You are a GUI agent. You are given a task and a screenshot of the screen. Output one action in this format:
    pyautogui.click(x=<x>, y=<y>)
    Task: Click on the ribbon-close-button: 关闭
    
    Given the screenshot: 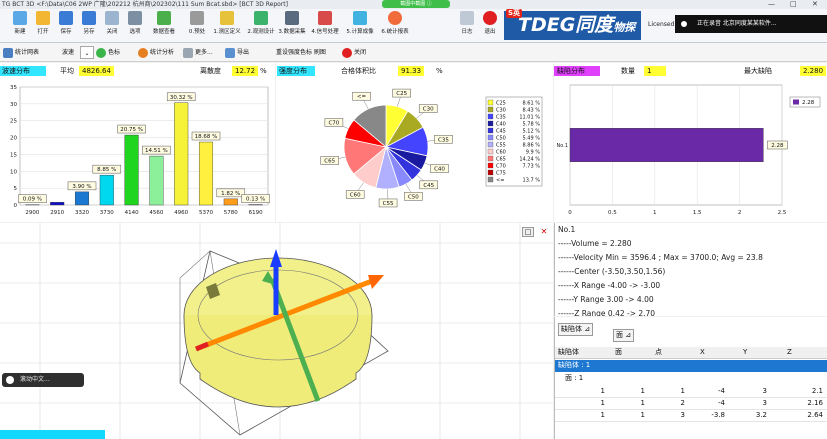 What is the action you would take?
    pyautogui.click(x=112, y=25)
    